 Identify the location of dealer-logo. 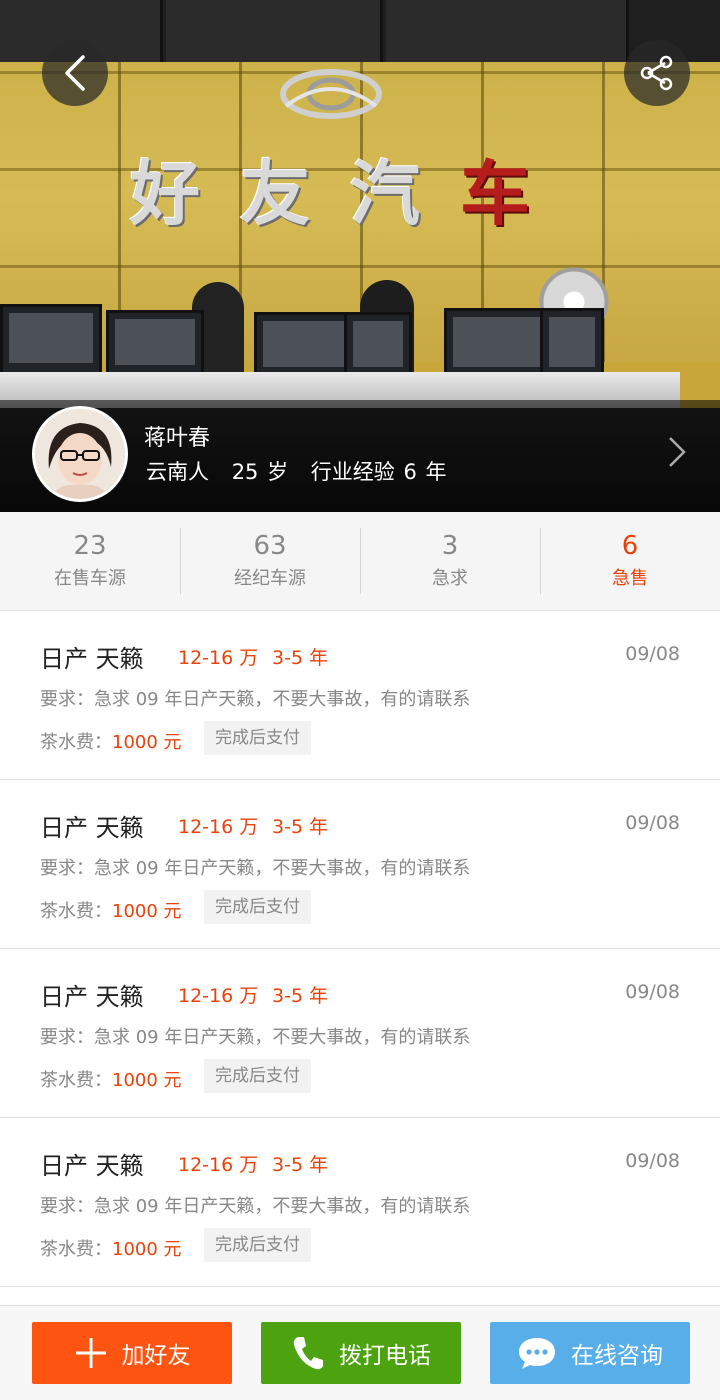
(331, 94).